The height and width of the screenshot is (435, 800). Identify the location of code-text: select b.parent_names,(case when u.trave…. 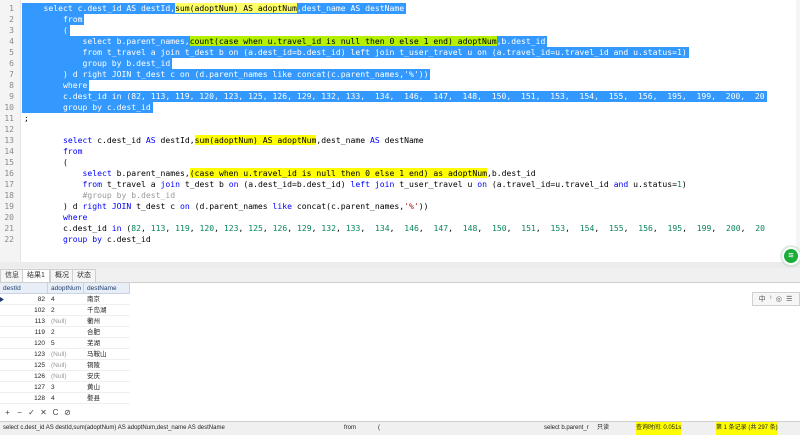
(309, 173).